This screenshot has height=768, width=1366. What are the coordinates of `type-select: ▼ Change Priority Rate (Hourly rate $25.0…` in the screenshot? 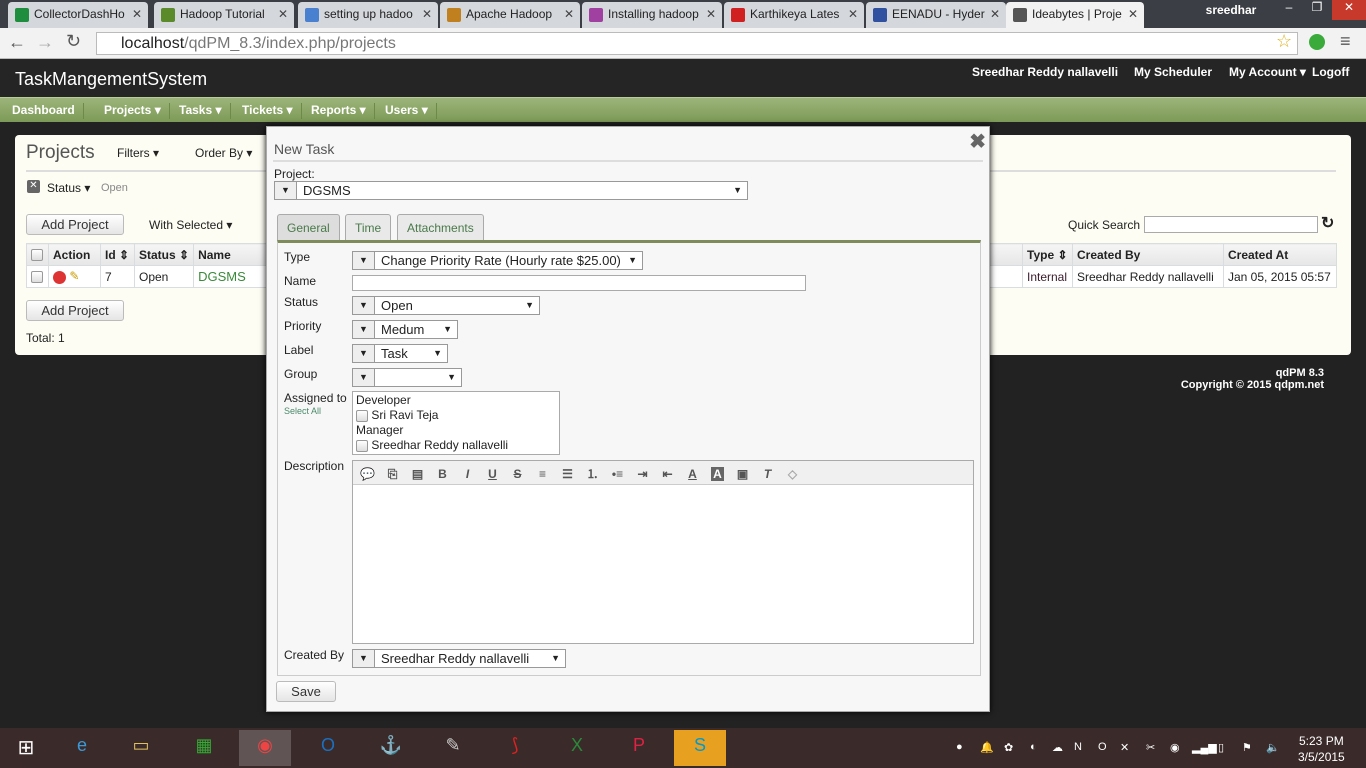 It's located at (497, 260).